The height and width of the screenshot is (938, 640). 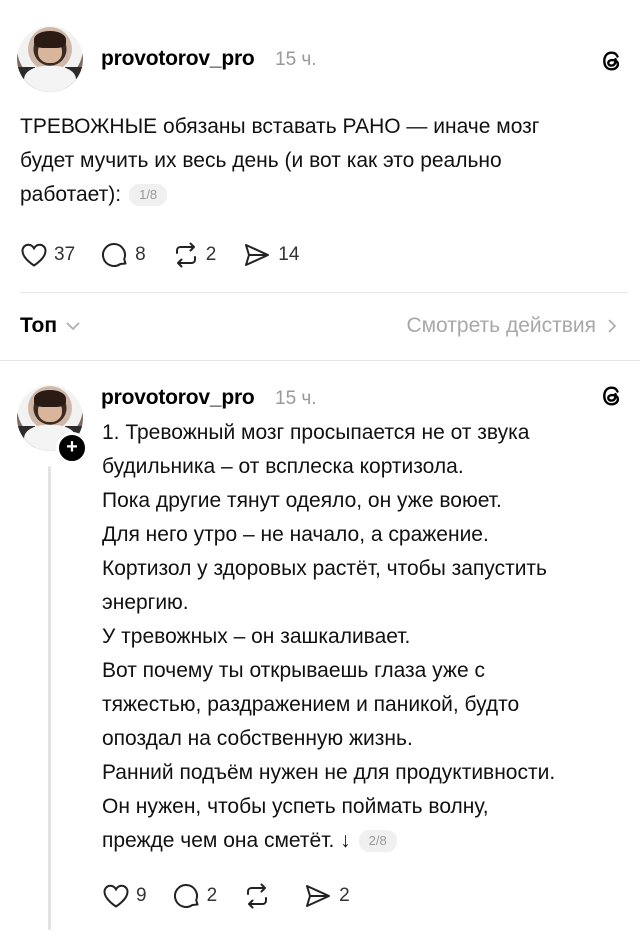 What do you see at coordinates (344, 895) in the screenshot?
I see `share-count: 2` at bounding box center [344, 895].